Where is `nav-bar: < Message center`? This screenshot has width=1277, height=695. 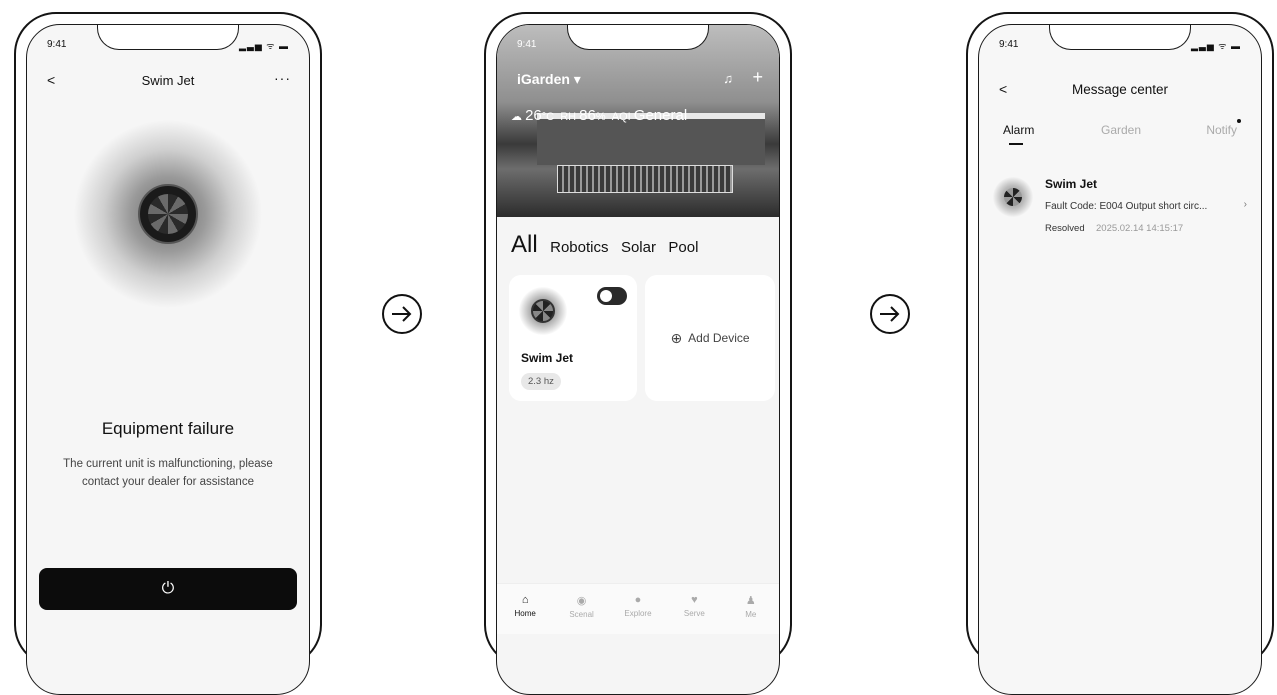 nav-bar: < Message center is located at coordinates (1120, 91).